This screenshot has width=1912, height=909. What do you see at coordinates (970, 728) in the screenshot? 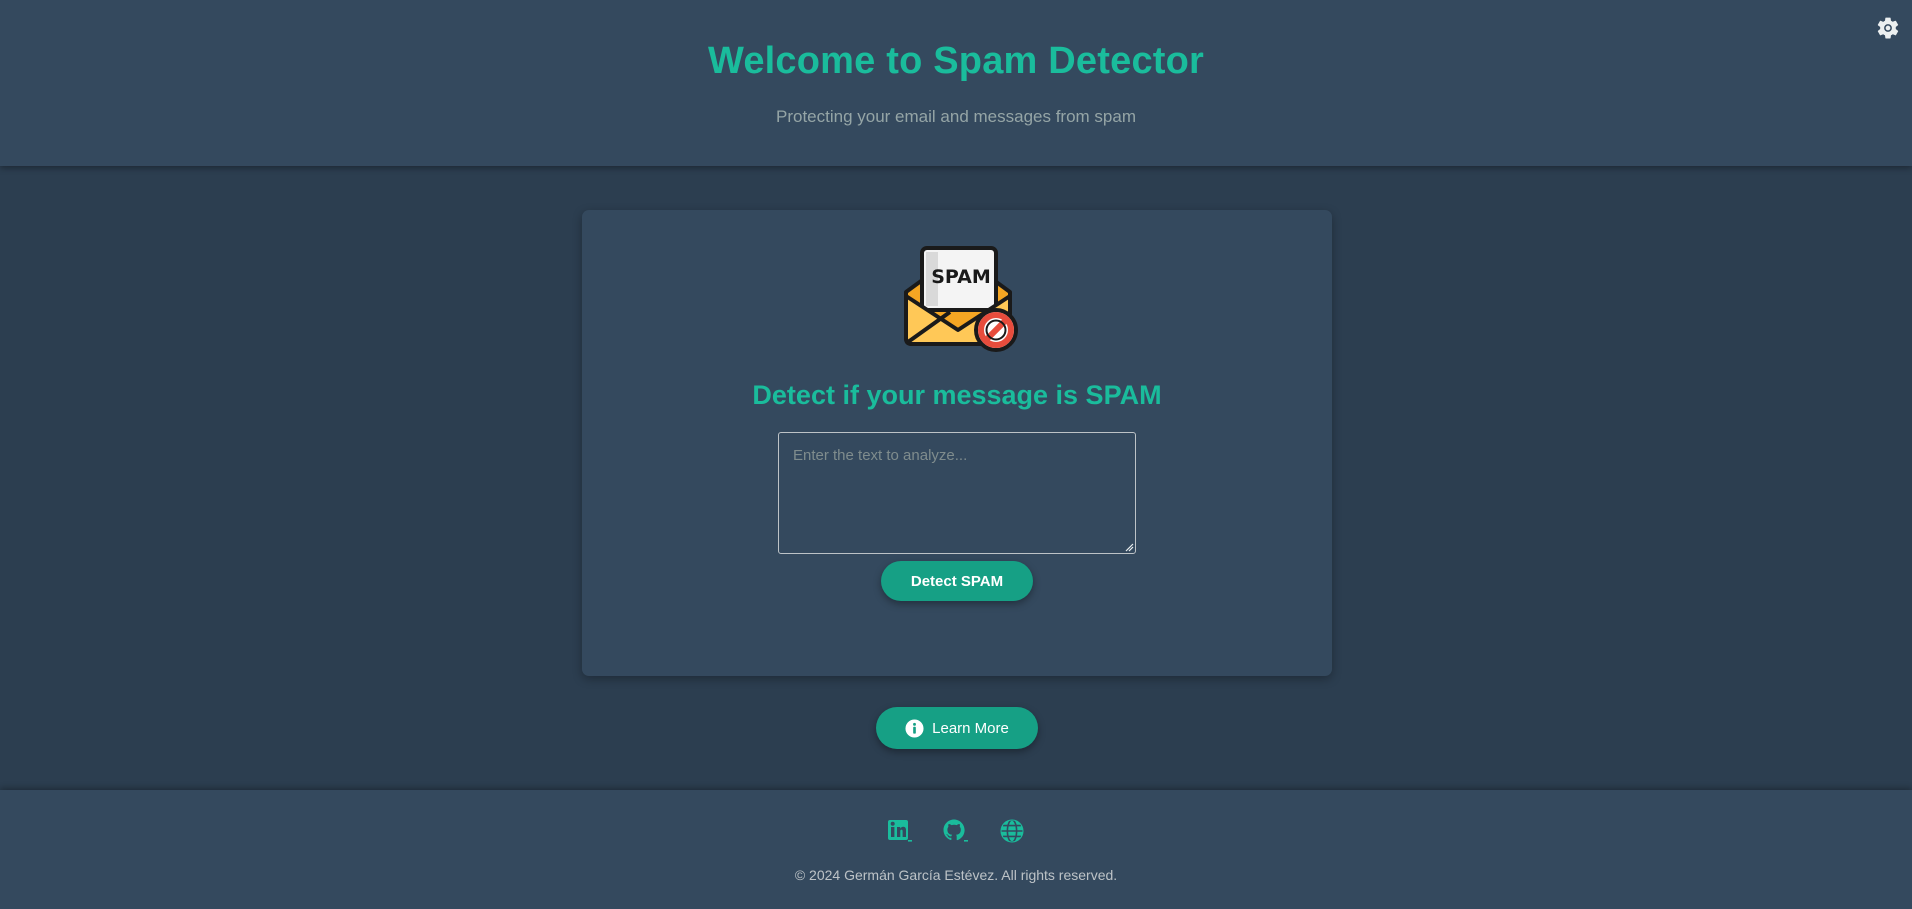
I see `learn-more-label: Learn More` at bounding box center [970, 728].